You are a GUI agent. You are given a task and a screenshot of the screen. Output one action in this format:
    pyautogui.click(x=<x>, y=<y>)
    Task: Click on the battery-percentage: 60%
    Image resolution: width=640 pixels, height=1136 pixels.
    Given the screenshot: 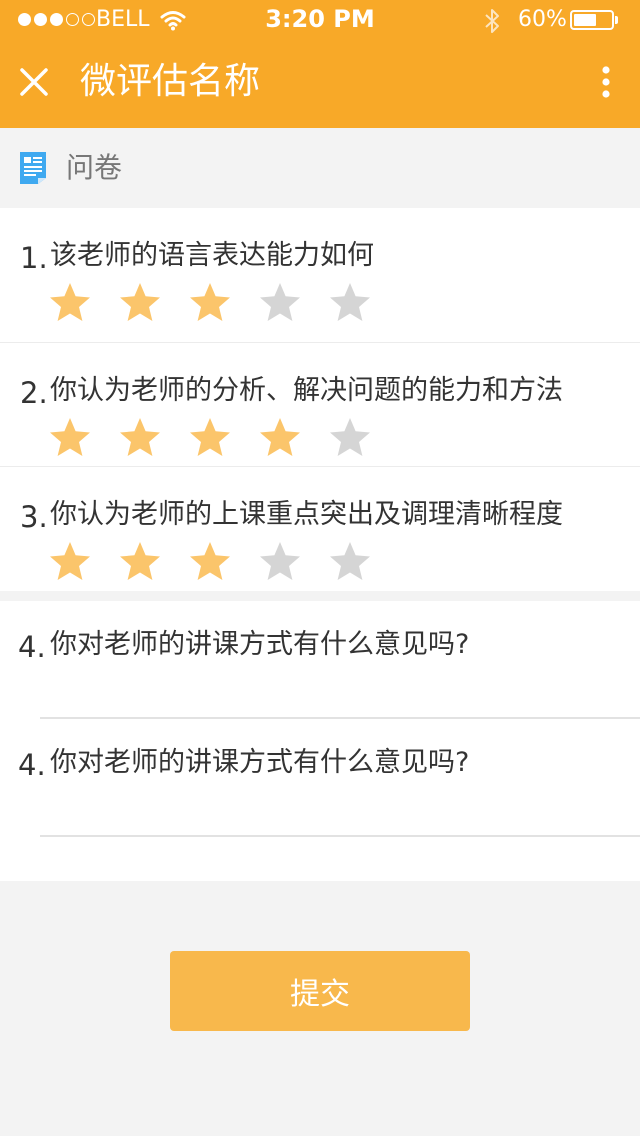 What is the action you would take?
    pyautogui.click(x=542, y=19)
    